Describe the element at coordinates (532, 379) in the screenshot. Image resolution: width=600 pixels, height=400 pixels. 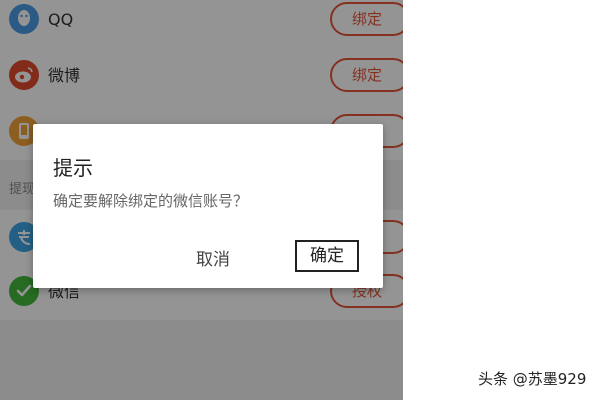
I see `watermark-text: 头条 @苏墨929` at that location.